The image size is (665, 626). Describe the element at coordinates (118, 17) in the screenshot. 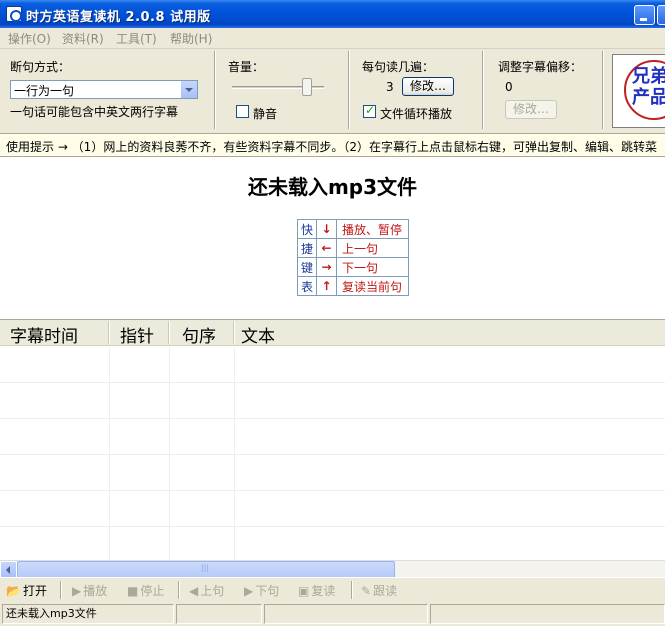

I see `window-title: 时方英语复读机 2.0.8 试用版` at that location.